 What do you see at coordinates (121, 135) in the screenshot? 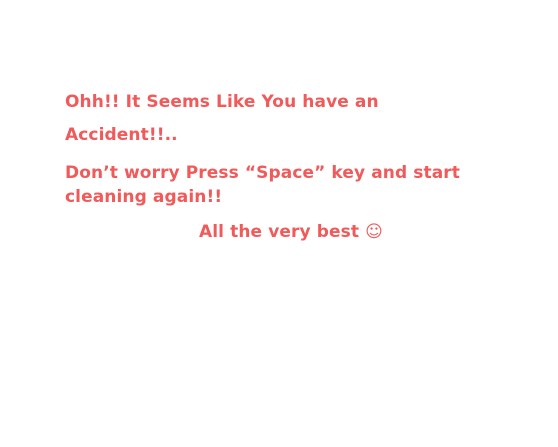
I see `accident-message-line-2: Accident!!..` at bounding box center [121, 135].